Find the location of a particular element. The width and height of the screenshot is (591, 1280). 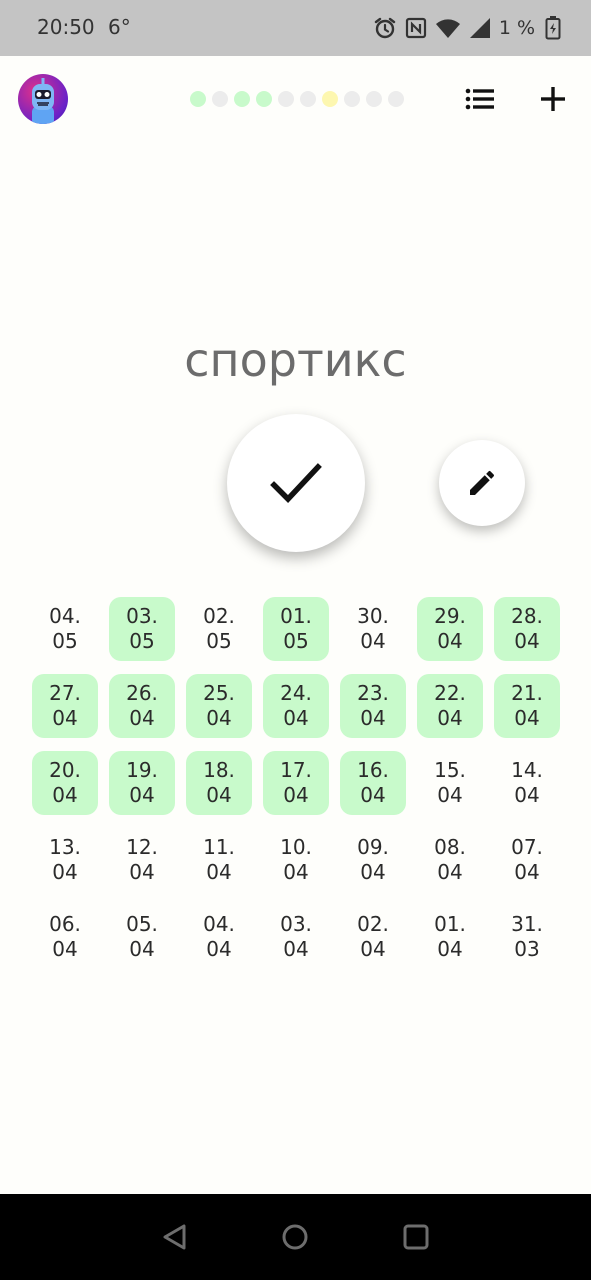

date-day: 08. is located at coordinates (450, 847).